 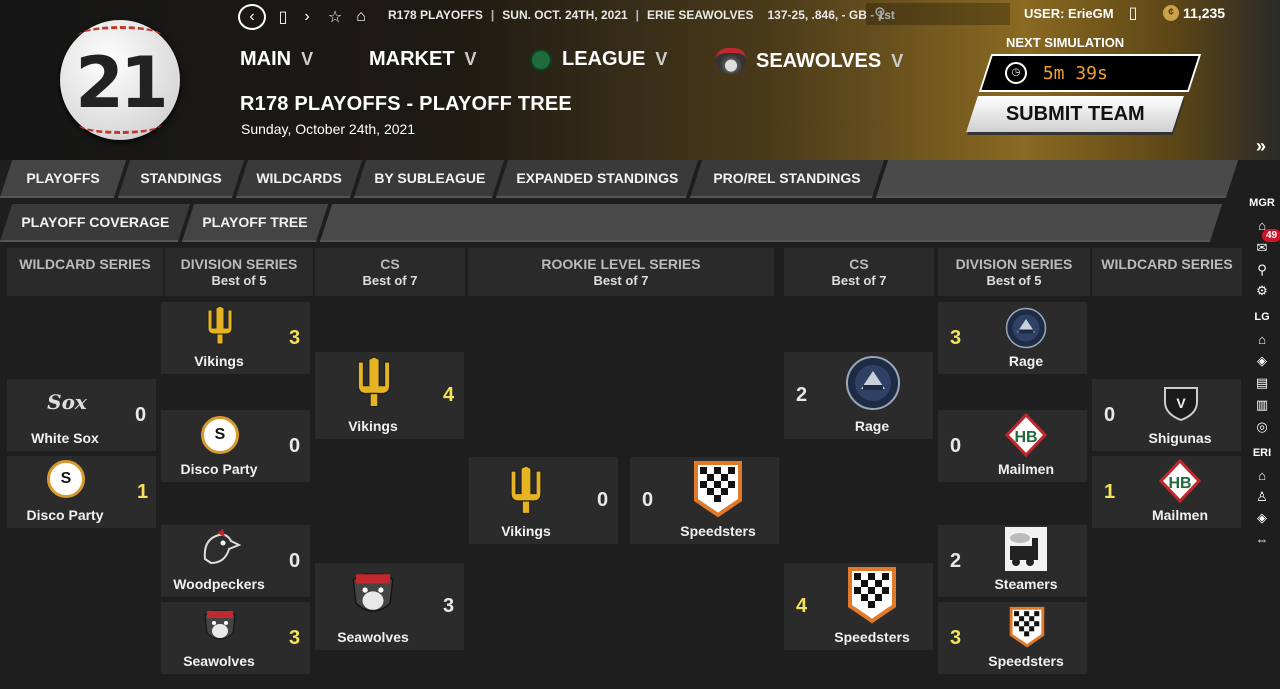 What do you see at coordinates (603, 500) in the screenshot?
I see `series-score: 0` at bounding box center [603, 500].